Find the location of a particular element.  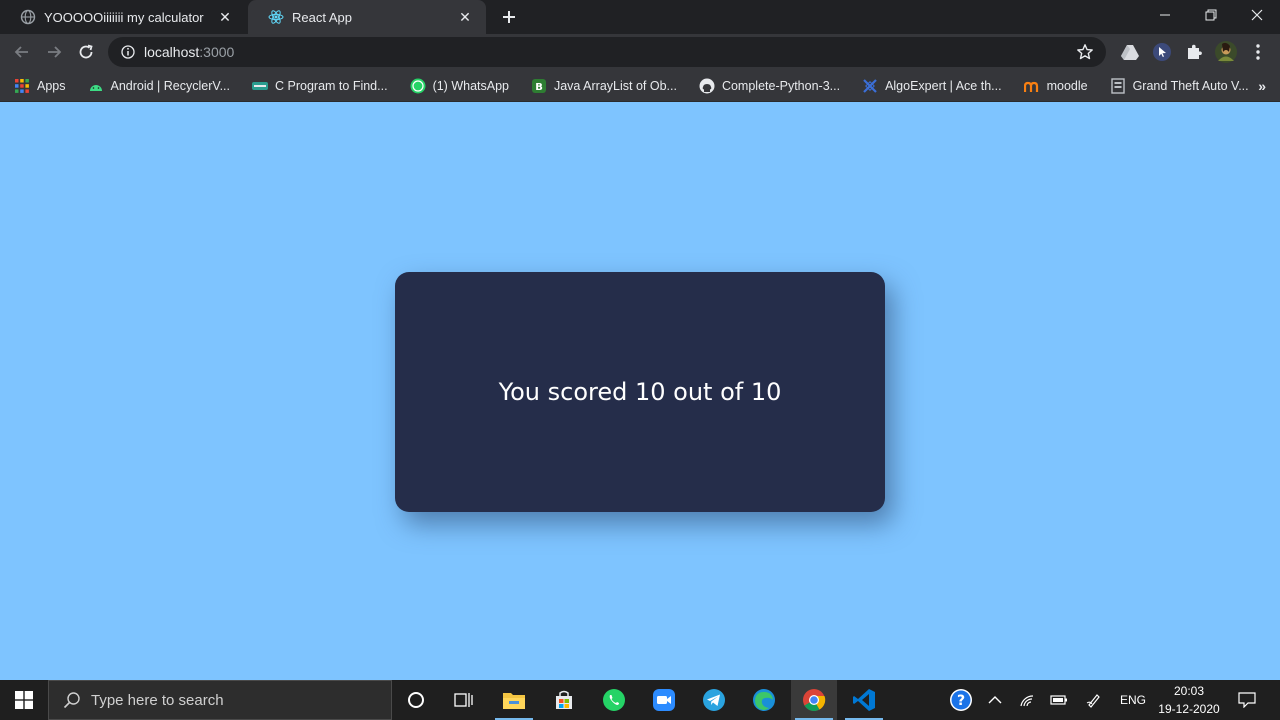

cursor-extension-icon is located at coordinates (1162, 52).